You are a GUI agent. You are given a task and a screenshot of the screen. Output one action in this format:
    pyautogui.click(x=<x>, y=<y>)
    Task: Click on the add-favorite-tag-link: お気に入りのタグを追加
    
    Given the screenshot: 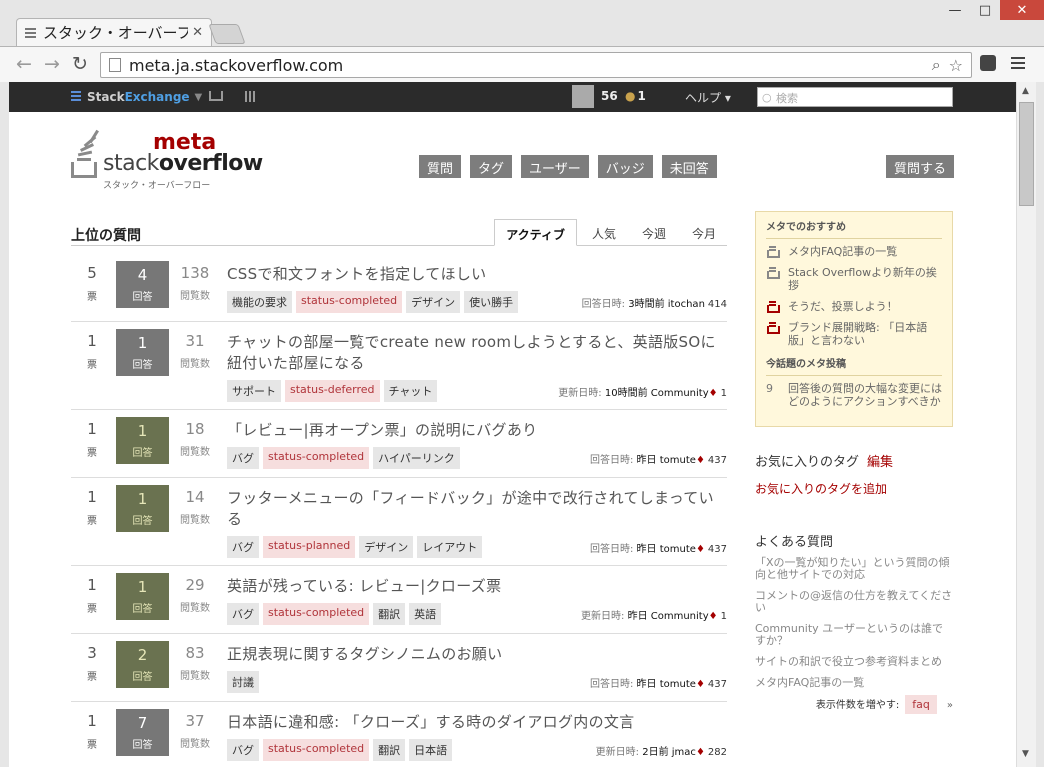 What is the action you would take?
    pyautogui.click(x=854, y=488)
    